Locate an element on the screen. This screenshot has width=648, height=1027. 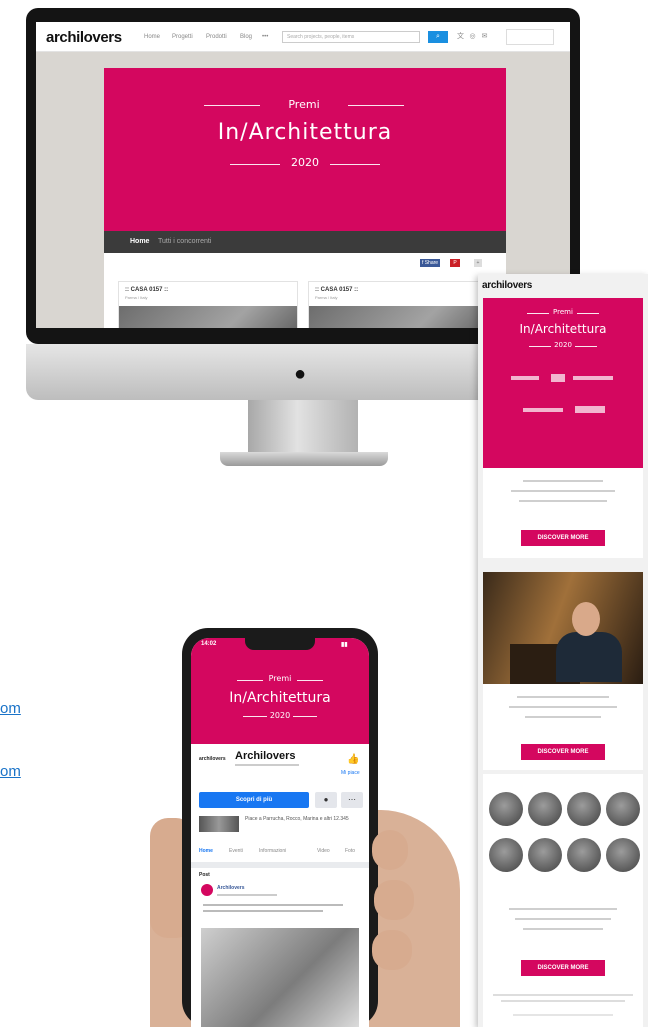
learn-more-button: Scopri di più is located at coordinates (254, 800).